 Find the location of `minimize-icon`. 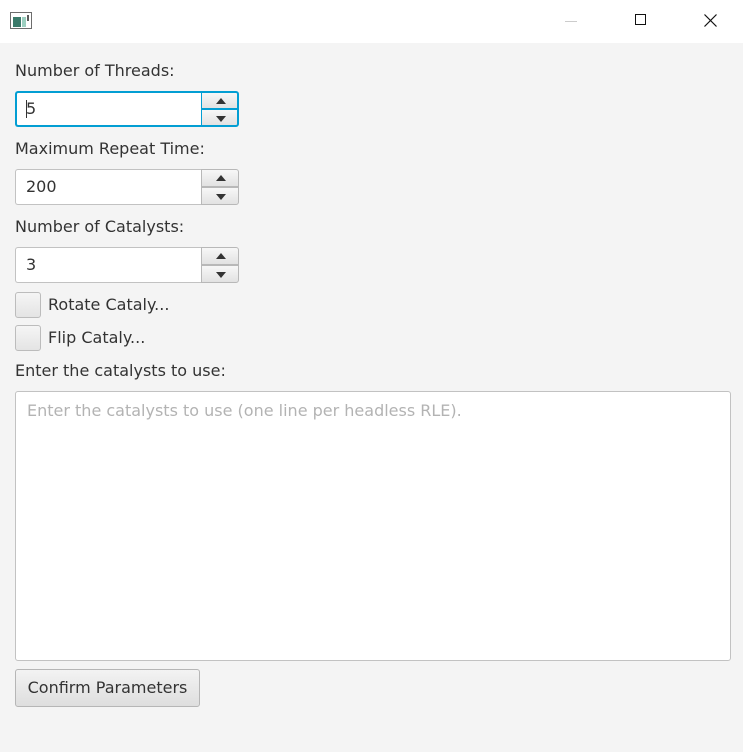

minimize-icon is located at coordinates (571, 21).